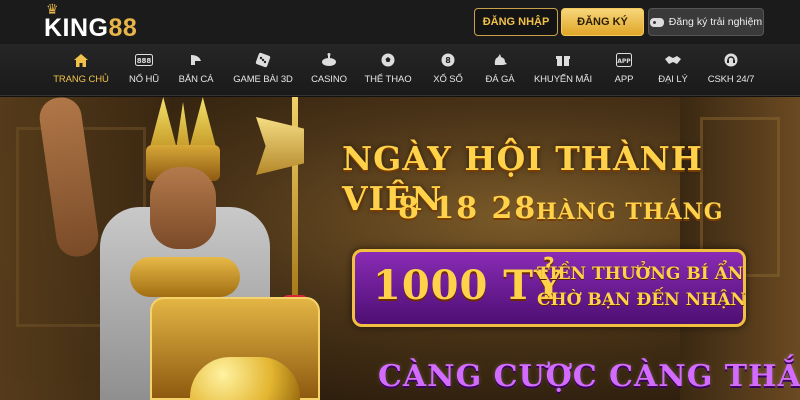 This screenshot has height=400, width=800. Describe the element at coordinates (640, 274) in the screenshot. I see `prize-text-line1: TIỀN THƯỞNG BÍ ẨN` at that location.